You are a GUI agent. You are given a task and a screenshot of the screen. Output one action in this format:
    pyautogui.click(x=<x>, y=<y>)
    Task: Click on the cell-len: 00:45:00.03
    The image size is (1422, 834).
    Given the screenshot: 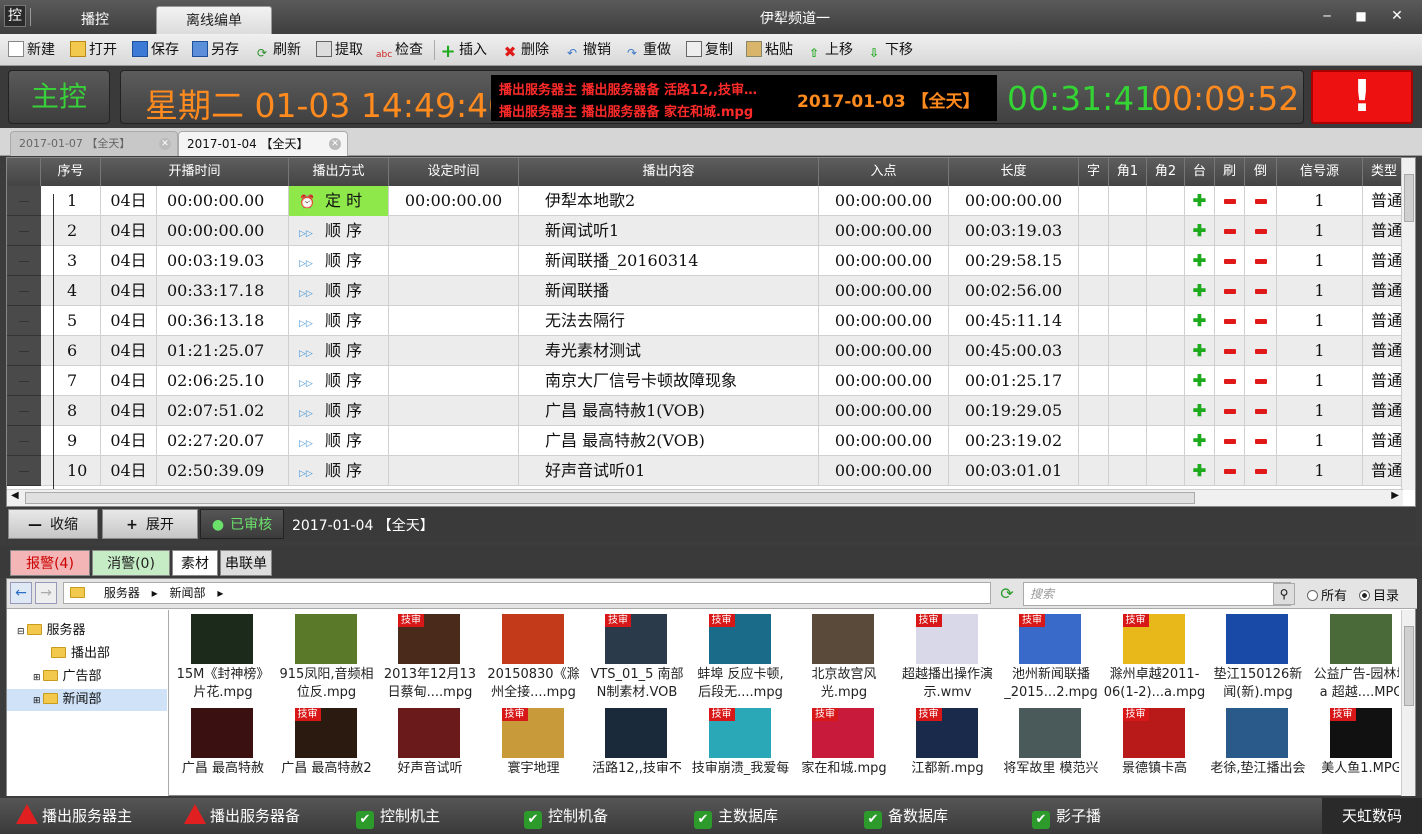 What is the action you would take?
    pyautogui.click(x=1014, y=351)
    